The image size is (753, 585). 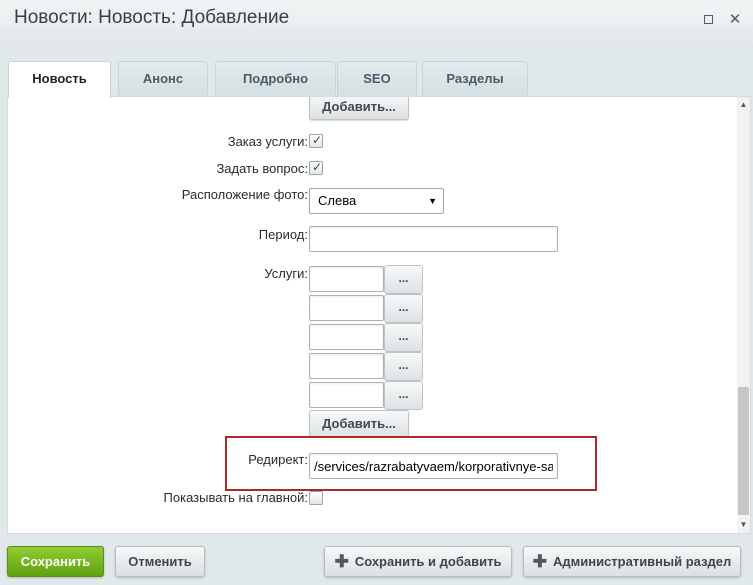 What do you see at coordinates (743, 105) in the screenshot?
I see `scroll-up-arrow-icon: ▲` at bounding box center [743, 105].